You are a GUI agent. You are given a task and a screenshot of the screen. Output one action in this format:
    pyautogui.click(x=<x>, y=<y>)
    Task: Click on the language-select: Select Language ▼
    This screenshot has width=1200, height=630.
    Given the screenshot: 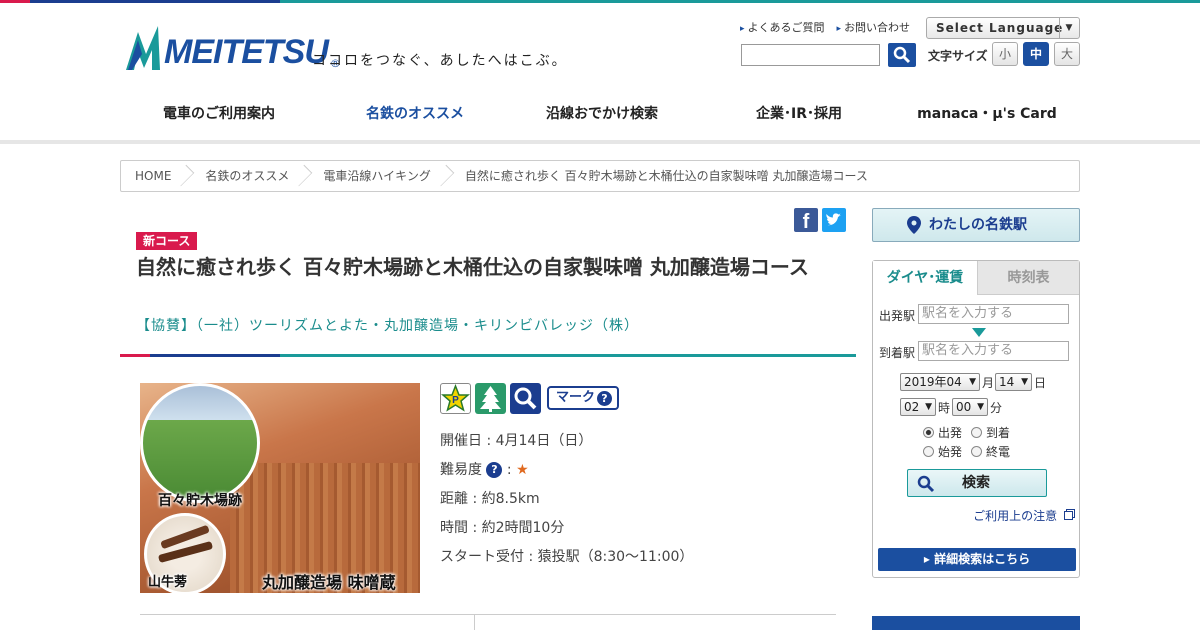 What is the action you would take?
    pyautogui.click(x=1003, y=28)
    